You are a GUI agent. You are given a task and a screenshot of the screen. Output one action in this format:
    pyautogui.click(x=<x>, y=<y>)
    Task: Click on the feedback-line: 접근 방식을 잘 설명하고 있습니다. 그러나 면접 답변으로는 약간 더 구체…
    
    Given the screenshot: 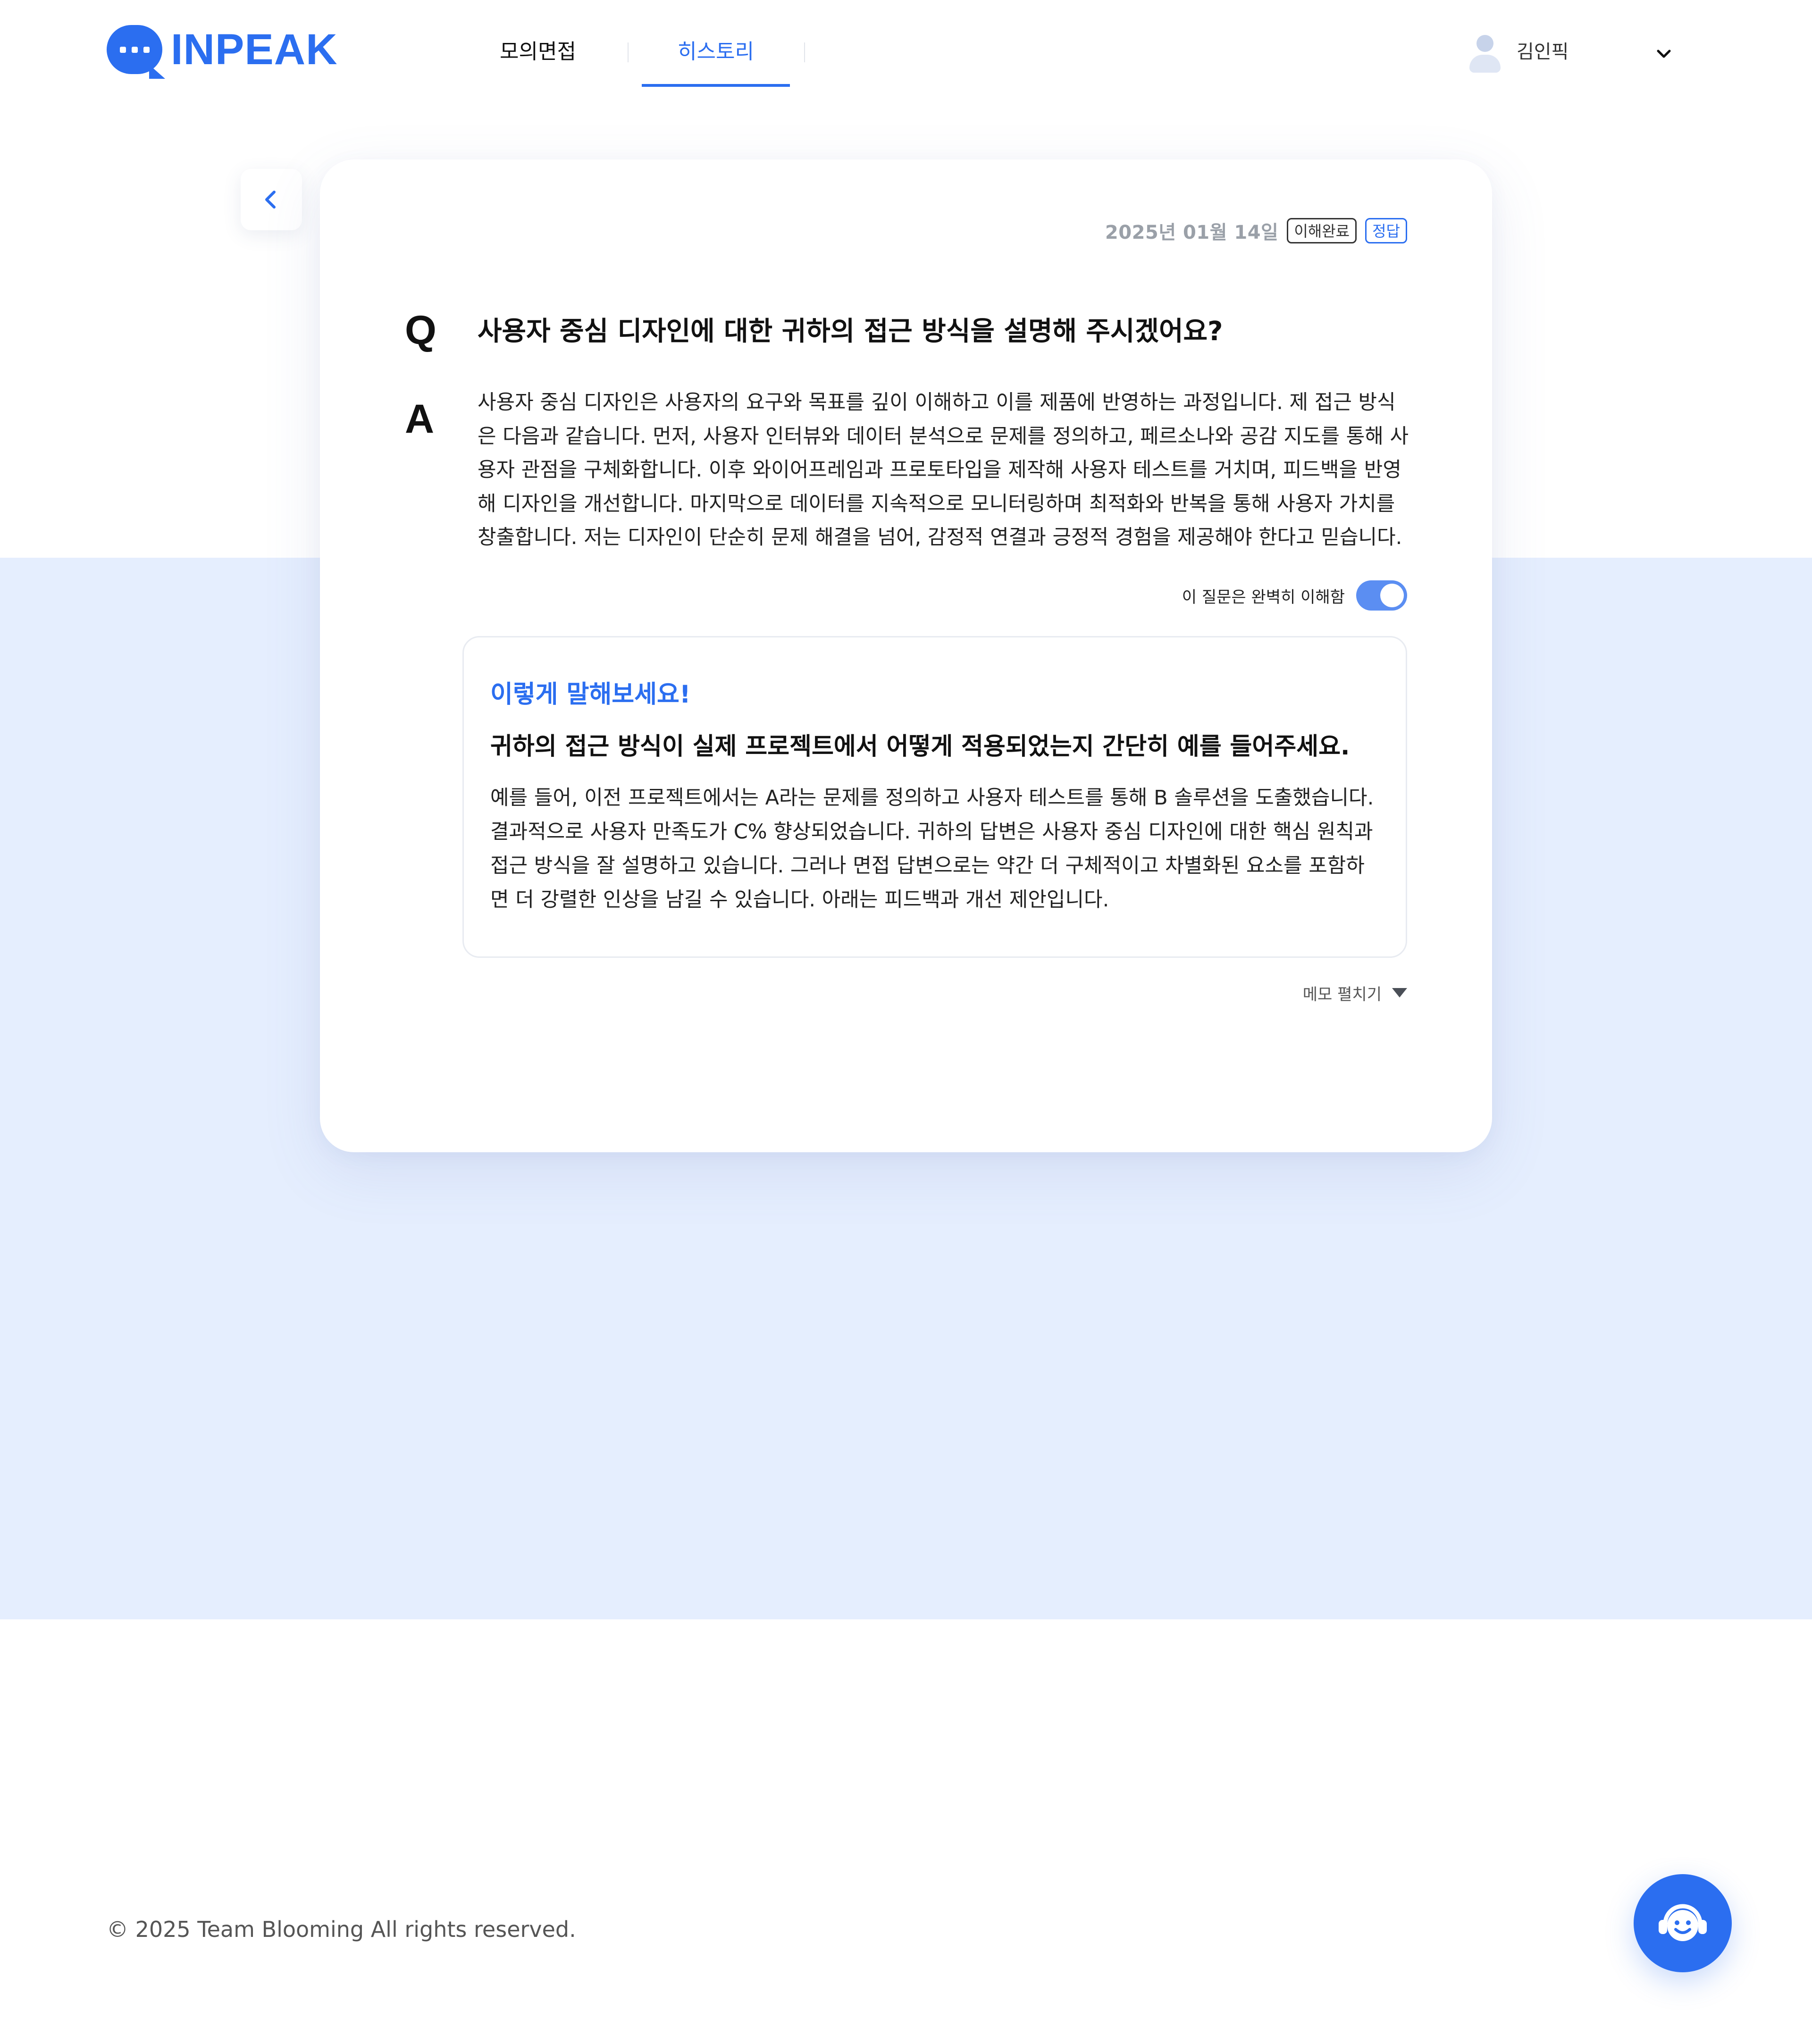 What is the action you would take?
    pyautogui.click(x=927, y=866)
    